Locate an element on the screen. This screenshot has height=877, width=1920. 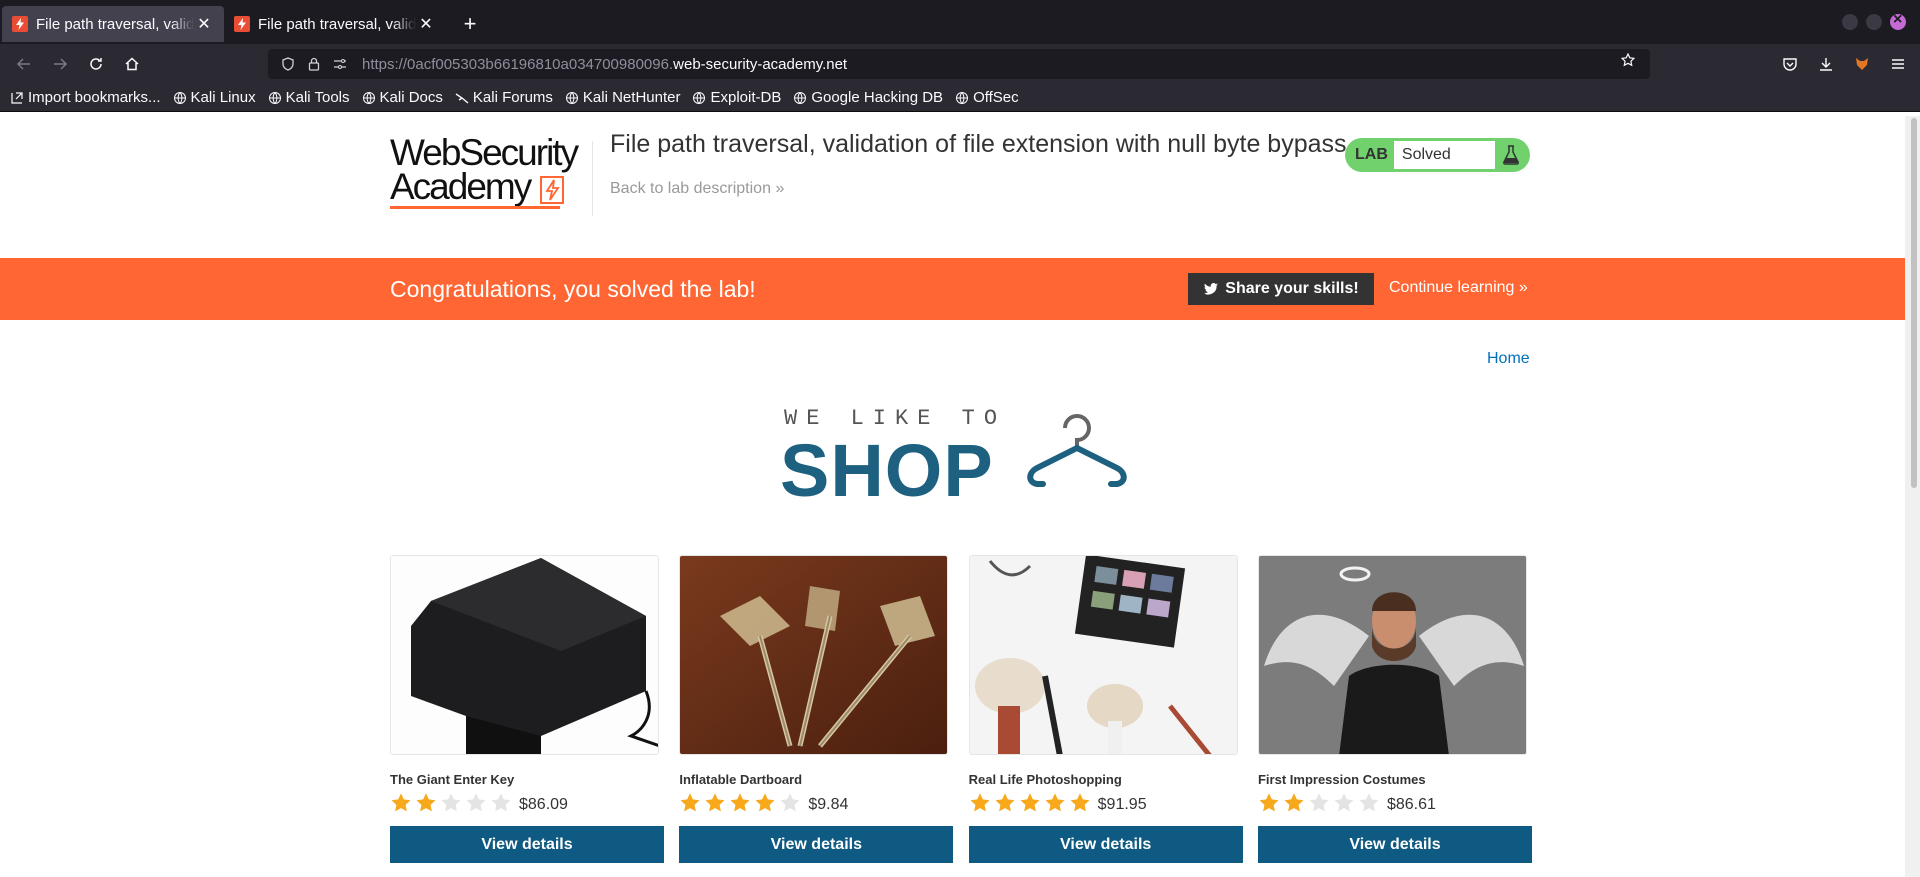
window-controls is located at coordinates (1874, 20).